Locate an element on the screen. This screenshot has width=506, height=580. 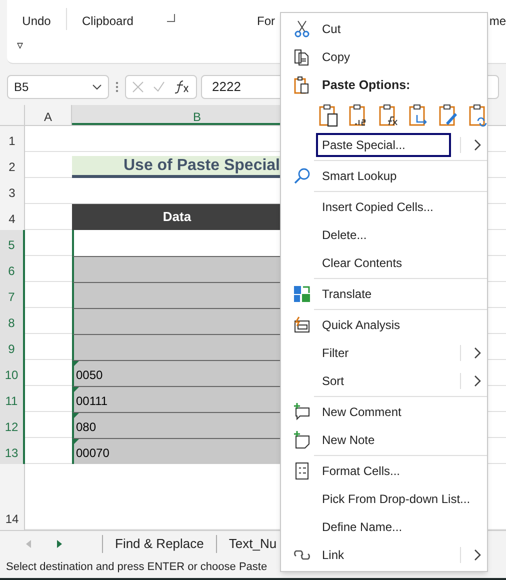
row-header: 9 is located at coordinates (12, 347).